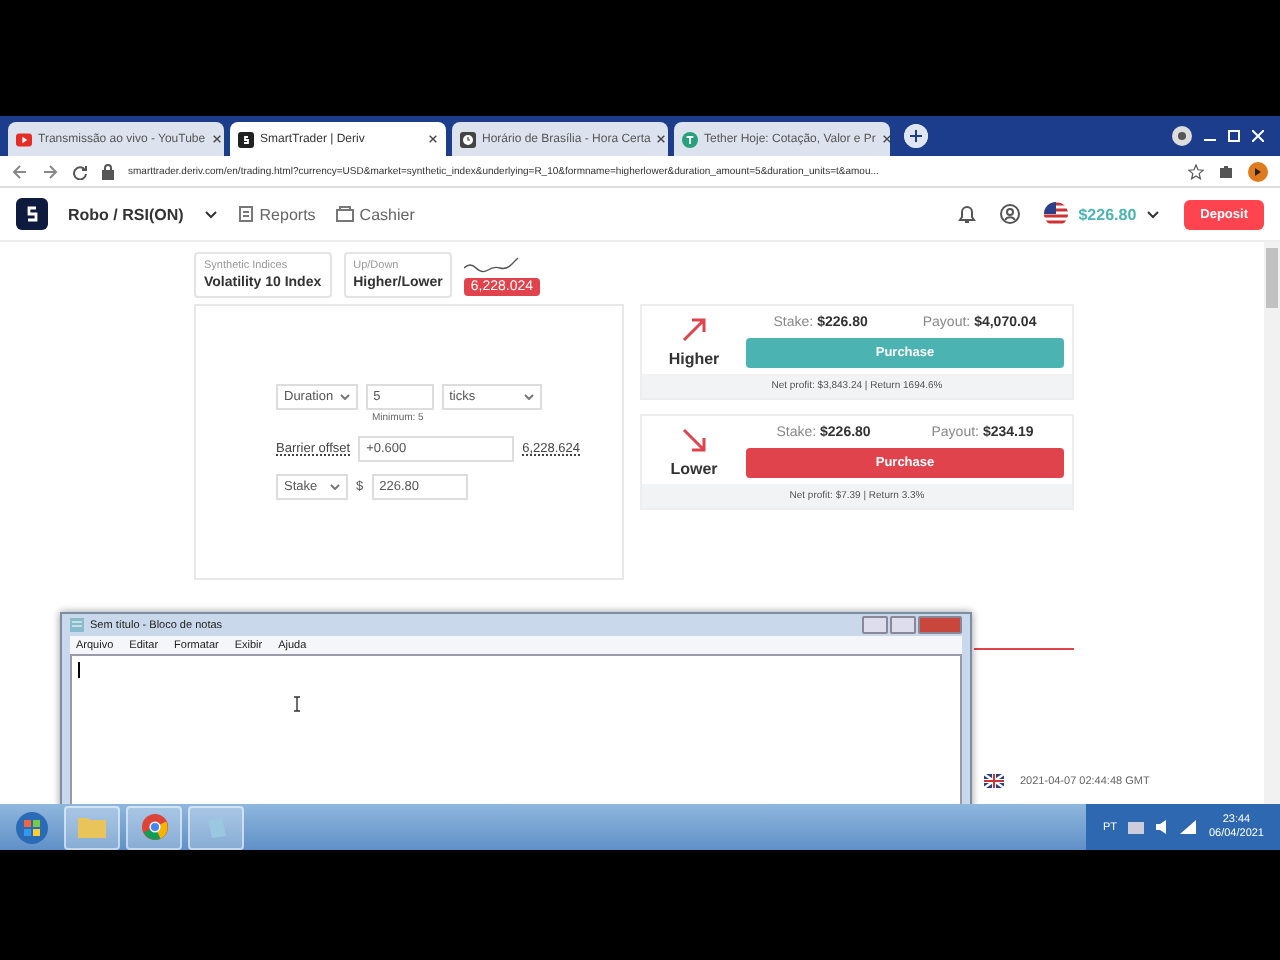 The image size is (1280, 960). Describe the element at coordinates (1234, 136) in the screenshot. I see `maximize-icon` at that location.